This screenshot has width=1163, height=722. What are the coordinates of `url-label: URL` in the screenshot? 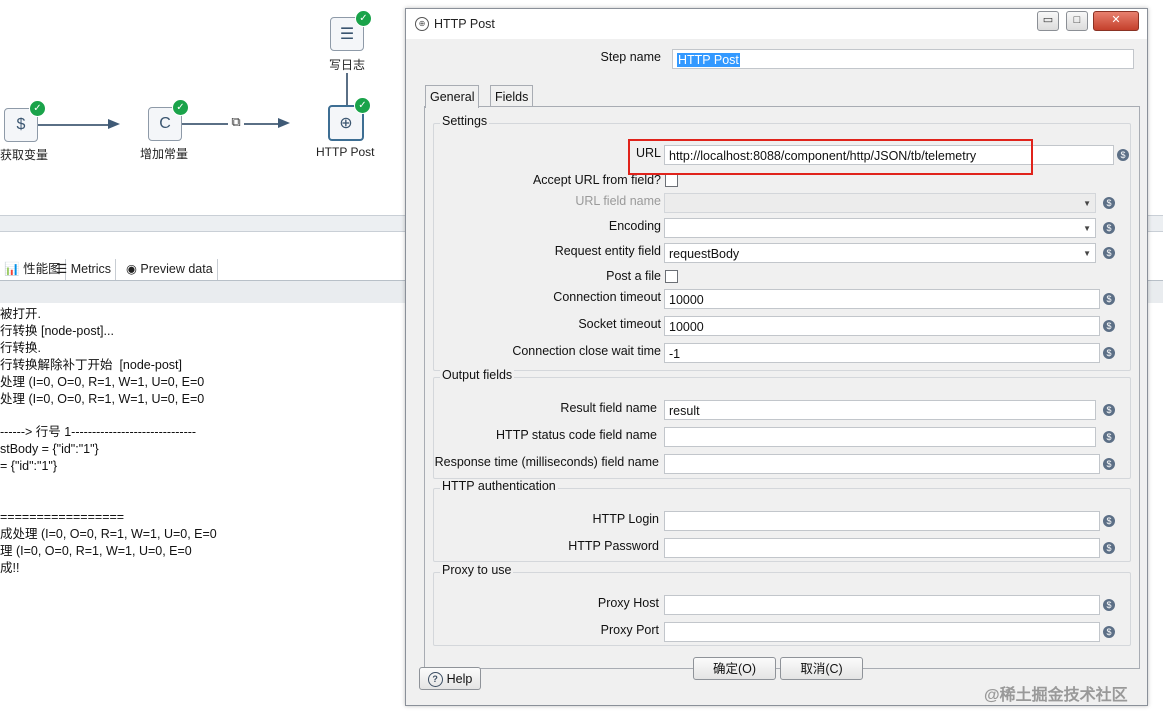 It's located at (648, 153).